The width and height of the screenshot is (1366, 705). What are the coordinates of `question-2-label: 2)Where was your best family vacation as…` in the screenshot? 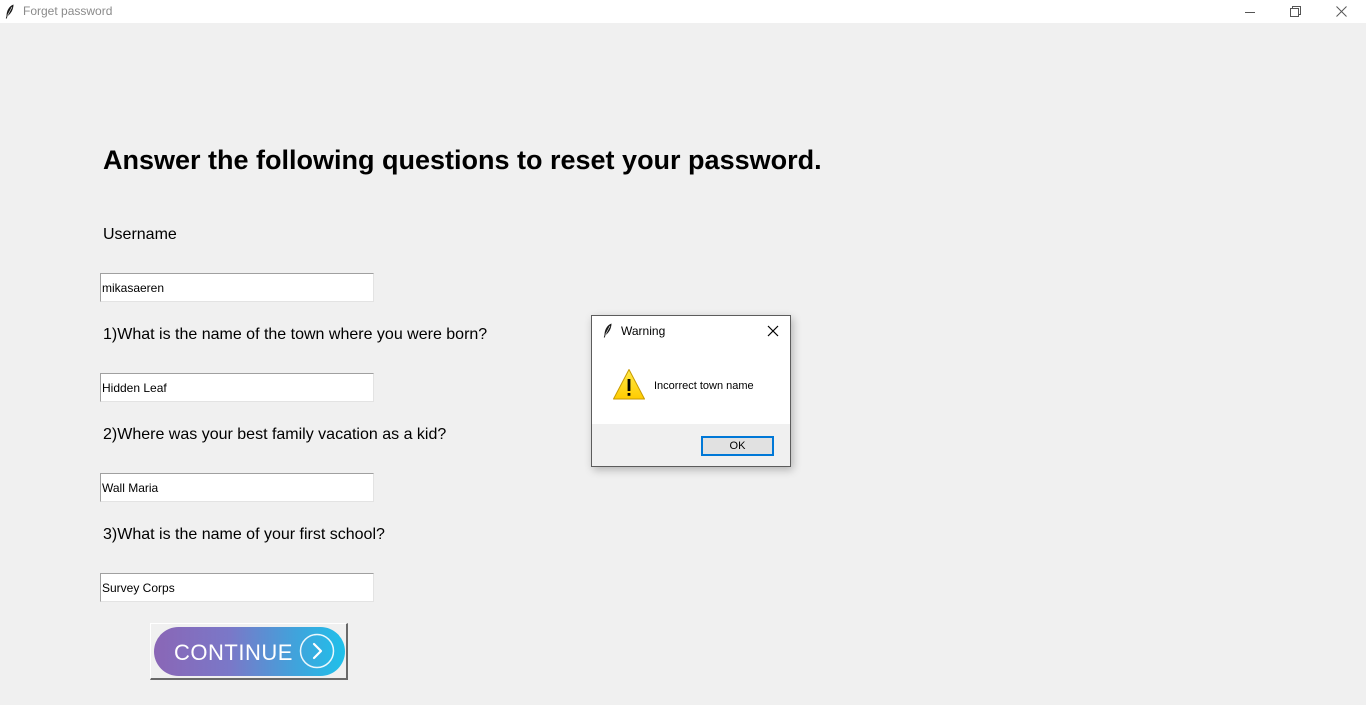 It's located at (275, 434).